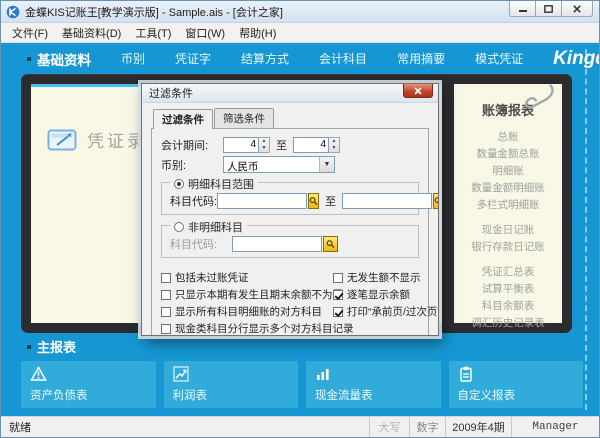 The image size is (600, 438). Describe the element at coordinates (508, 272) in the screenshot. I see `link-voucher-summary: 凭证汇总表` at that location.